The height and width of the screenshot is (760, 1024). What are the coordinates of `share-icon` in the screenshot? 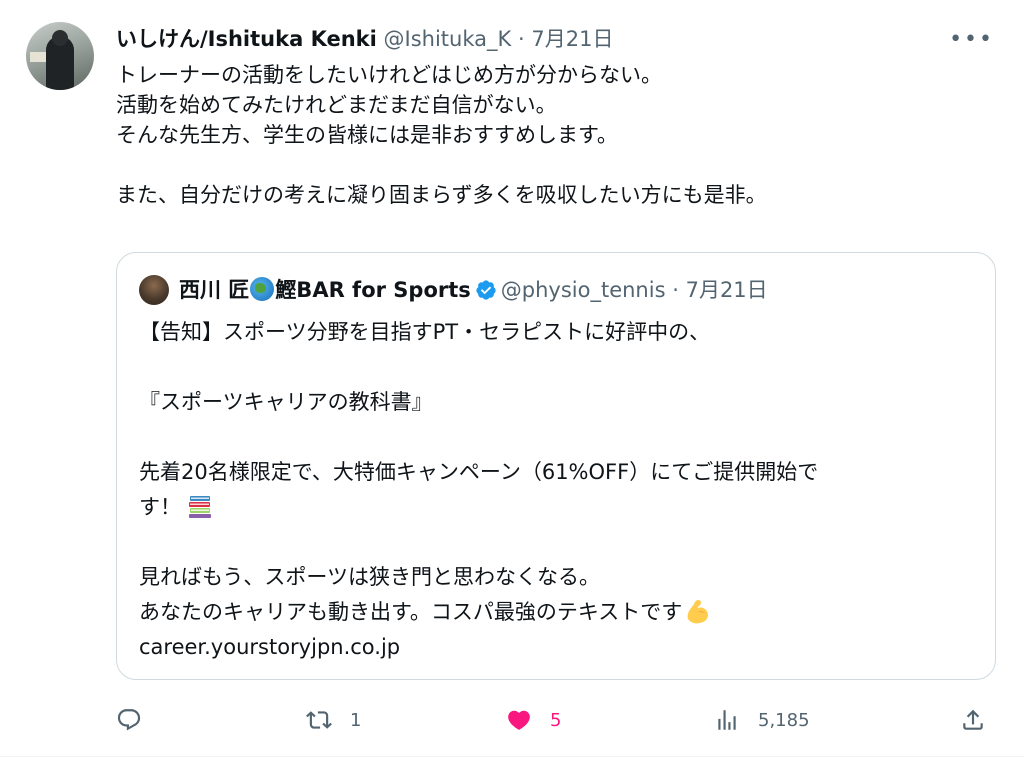 It's located at (973, 719).